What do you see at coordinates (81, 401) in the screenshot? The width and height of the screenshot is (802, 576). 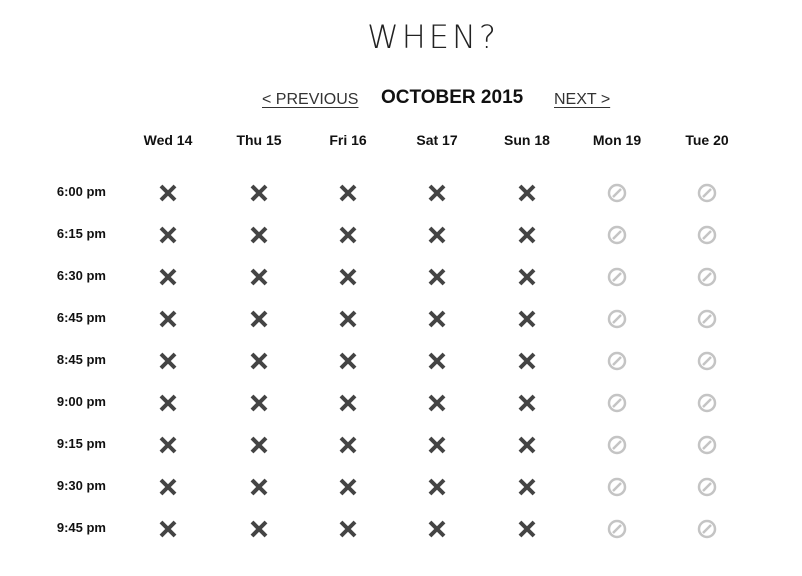 I see `time-slot-label: 9:00 pm` at bounding box center [81, 401].